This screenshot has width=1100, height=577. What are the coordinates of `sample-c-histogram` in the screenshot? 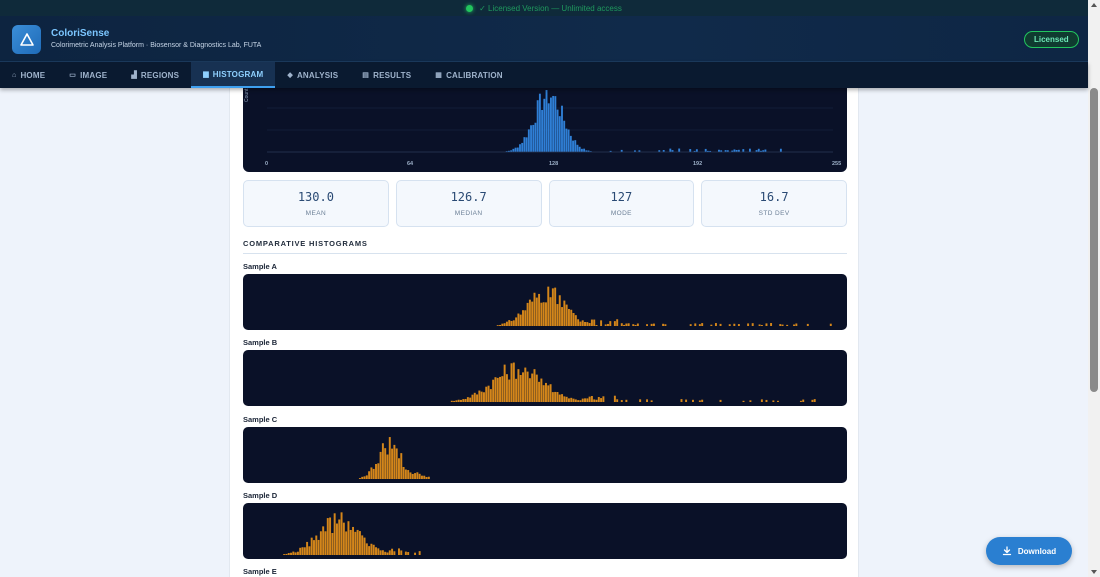 It's located at (545, 455).